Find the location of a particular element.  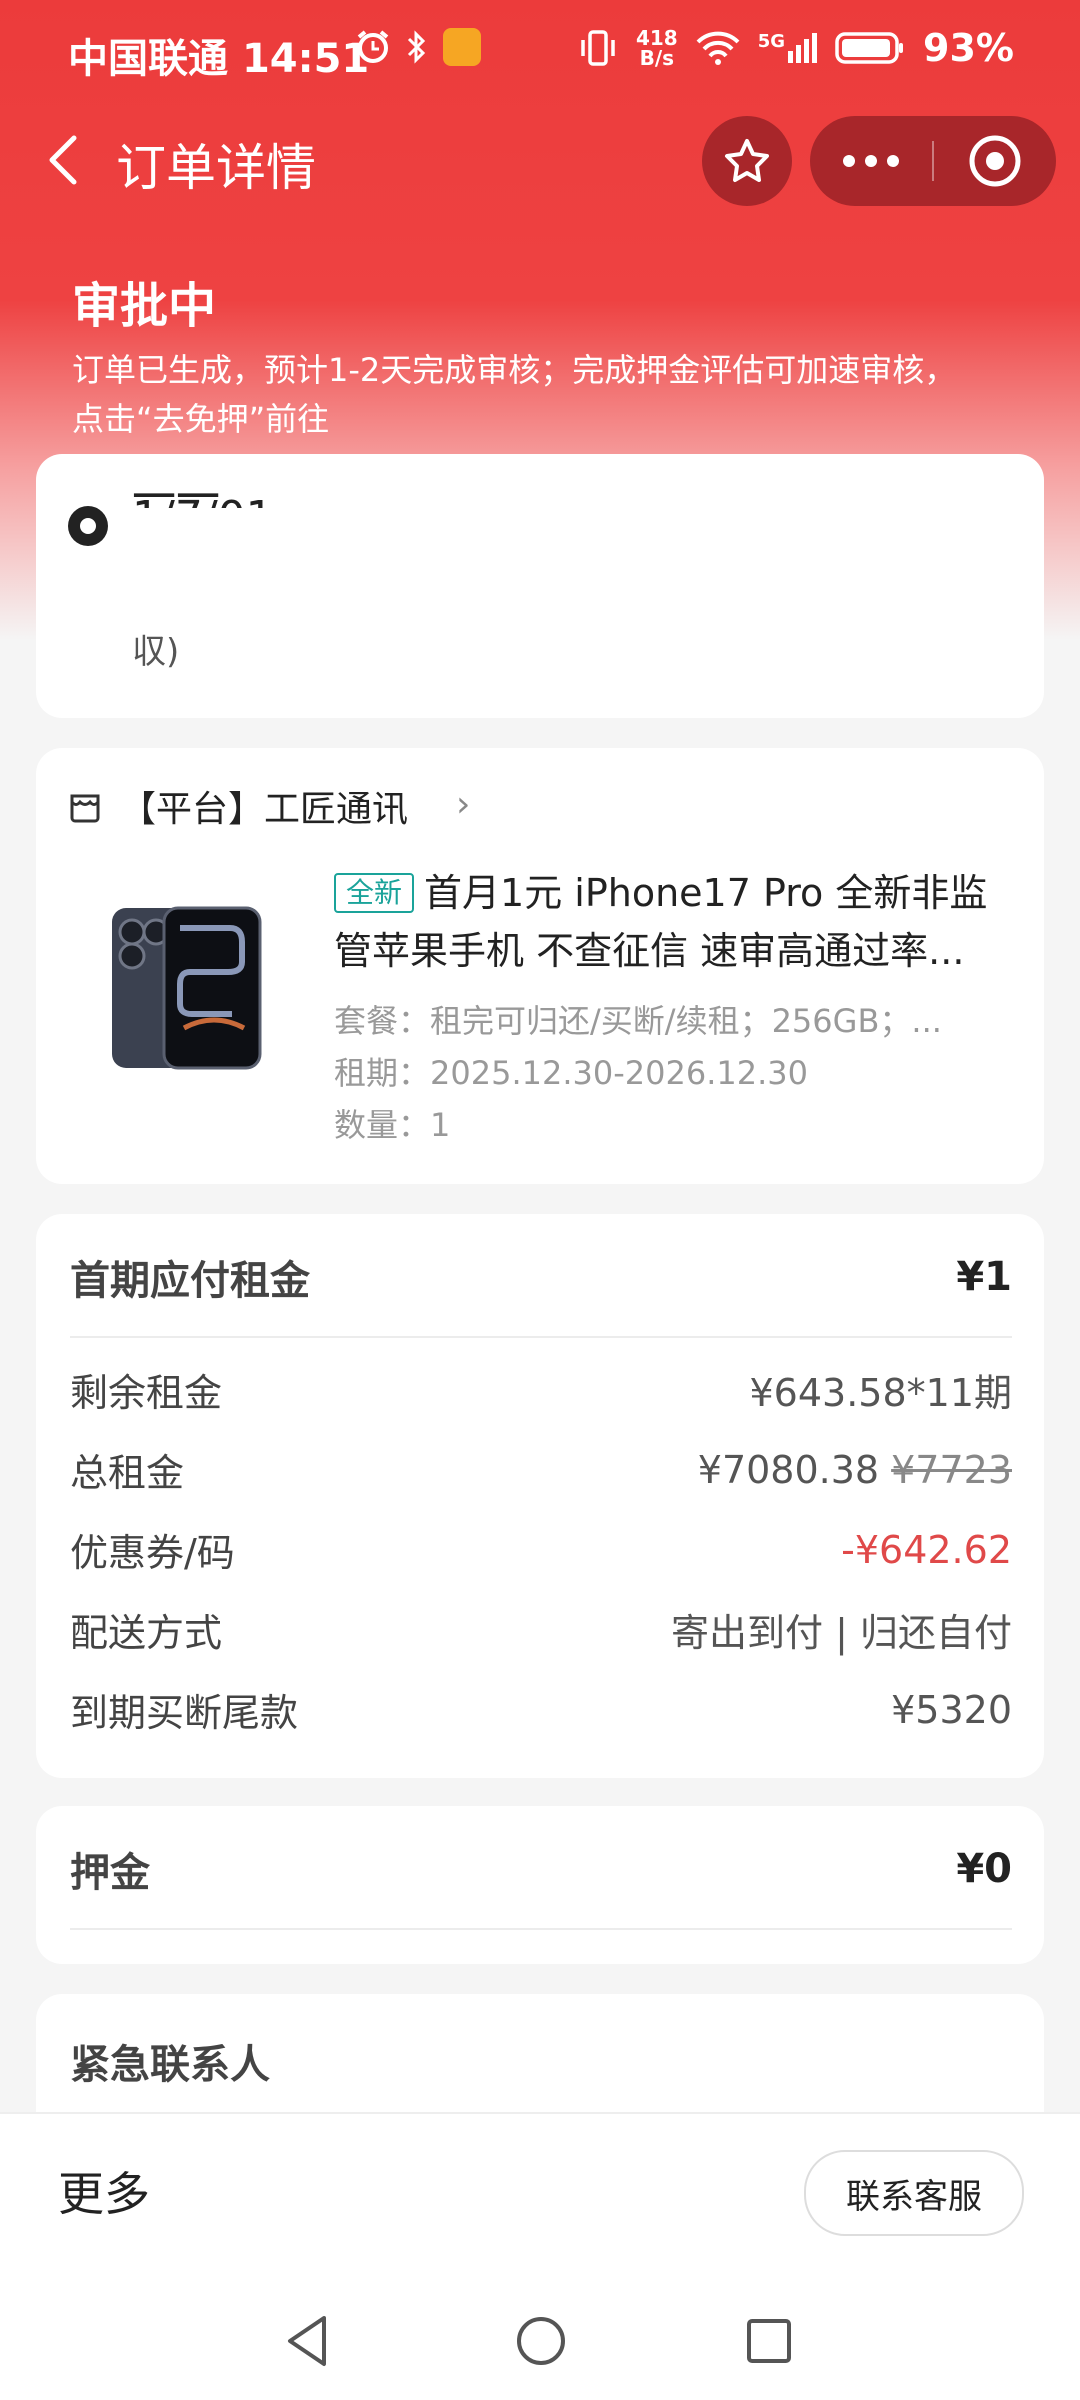

star-icon is located at coordinates (747, 160).